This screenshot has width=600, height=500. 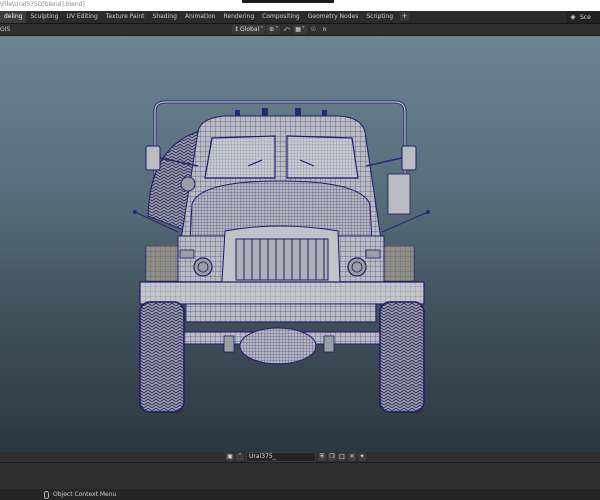 I want to click on tab-shading: Shading, so click(x=165, y=17).